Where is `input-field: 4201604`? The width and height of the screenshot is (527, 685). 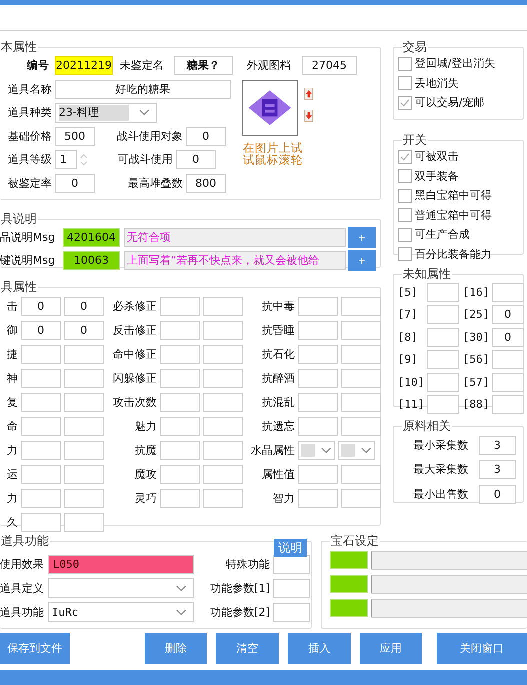
input-field: 4201604 is located at coordinates (91, 237).